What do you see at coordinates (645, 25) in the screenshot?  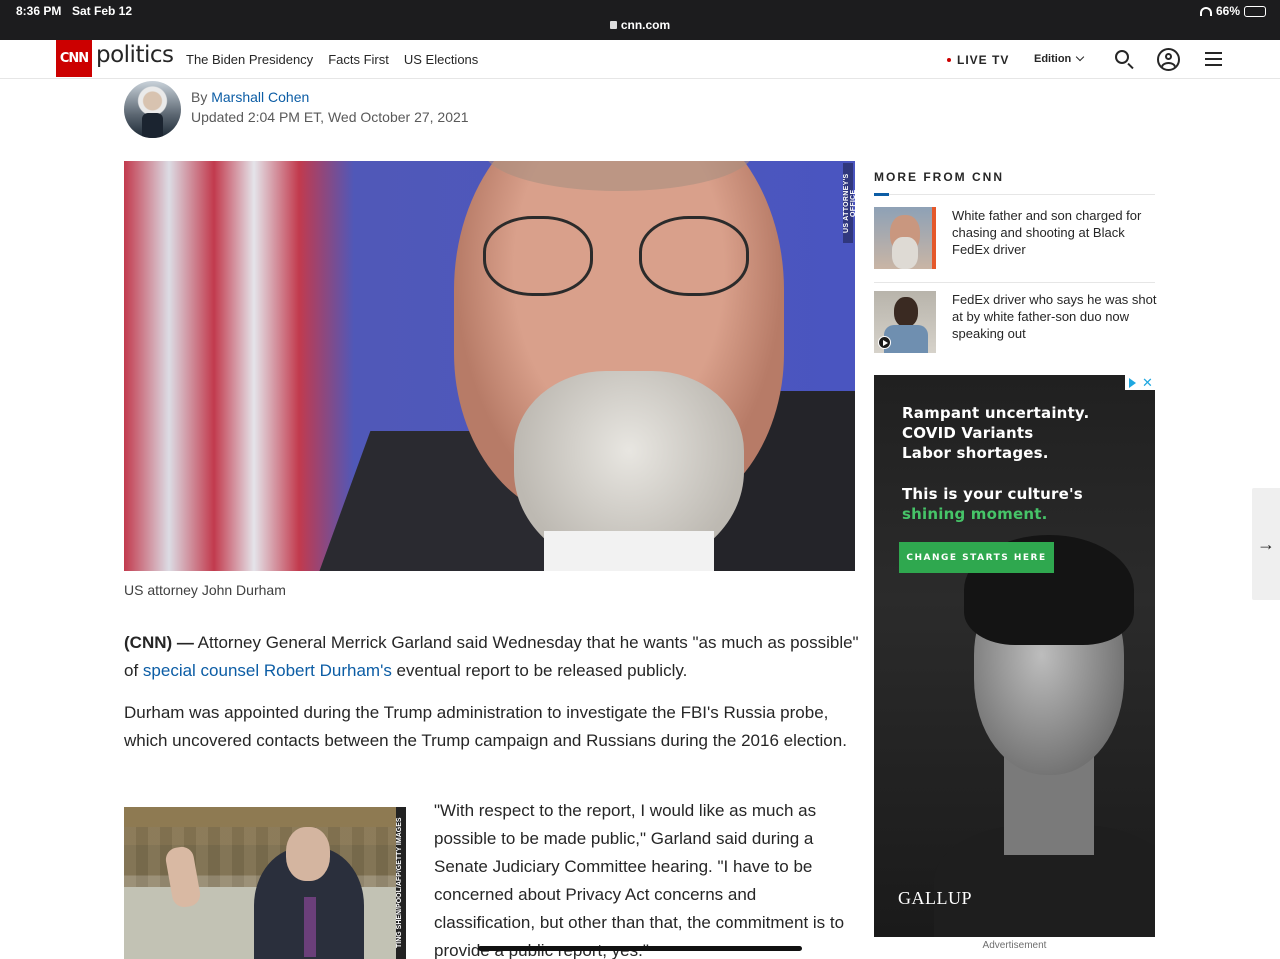 I see `address-url: cnn.com` at bounding box center [645, 25].